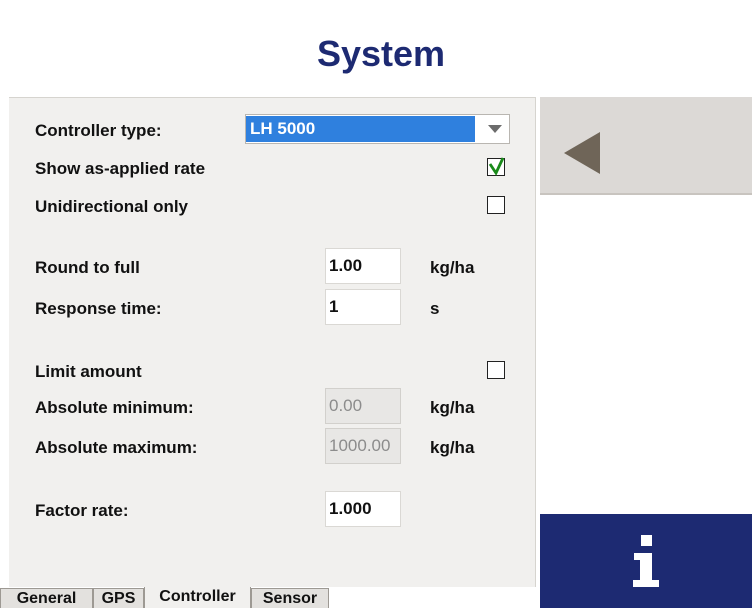 This screenshot has height=609, width=752. I want to click on response-time-input: 1, so click(363, 307).